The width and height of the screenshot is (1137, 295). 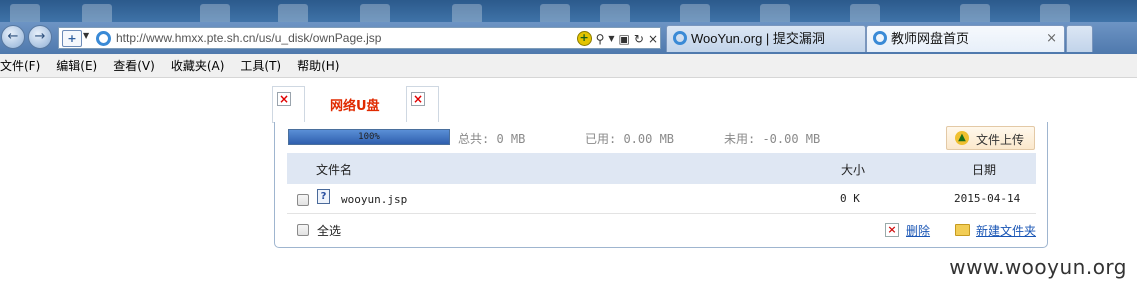 What do you see at coordinates (1000, 140) in the screenshot?
I see `upload-label: 文件上传` at bounding box center [1000, 140].